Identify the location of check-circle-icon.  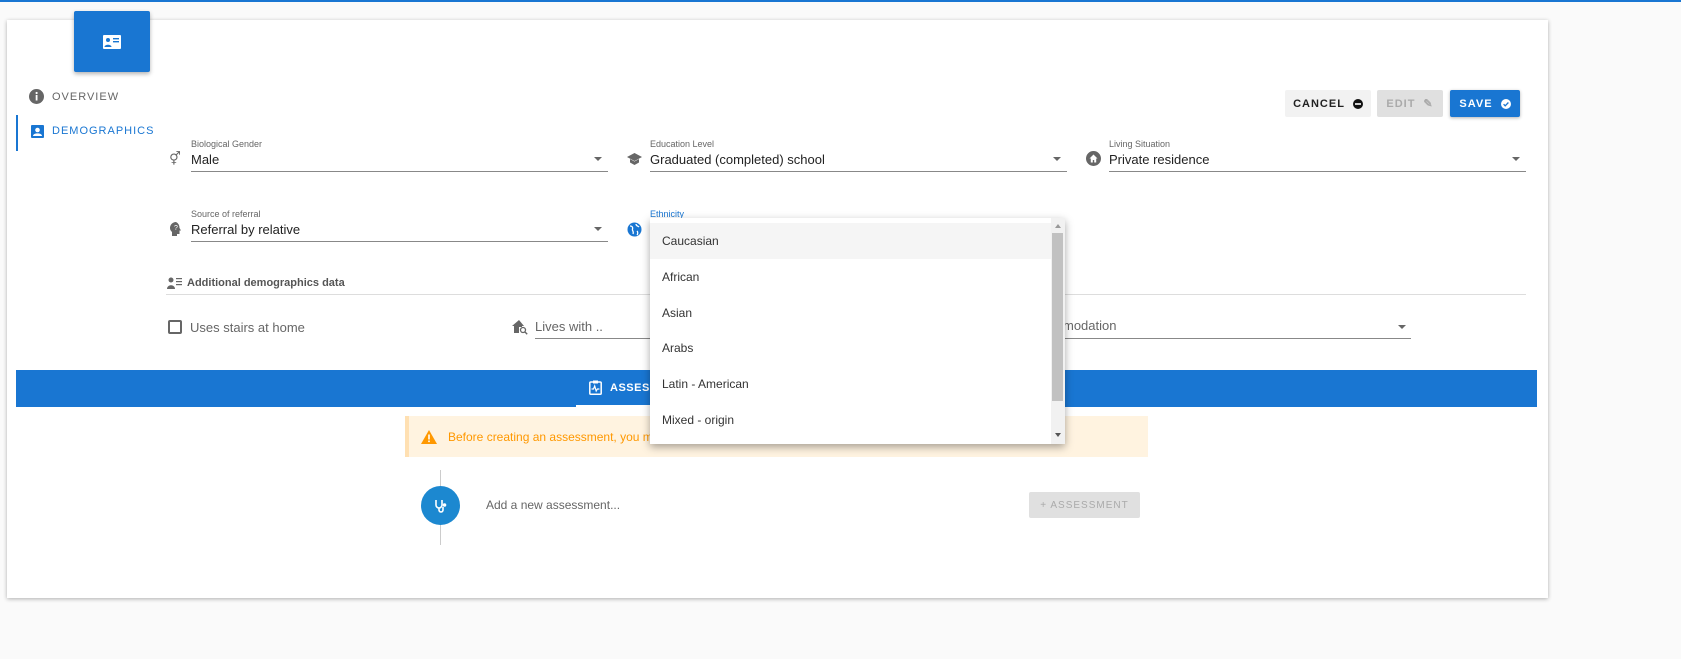
(1505, 103).